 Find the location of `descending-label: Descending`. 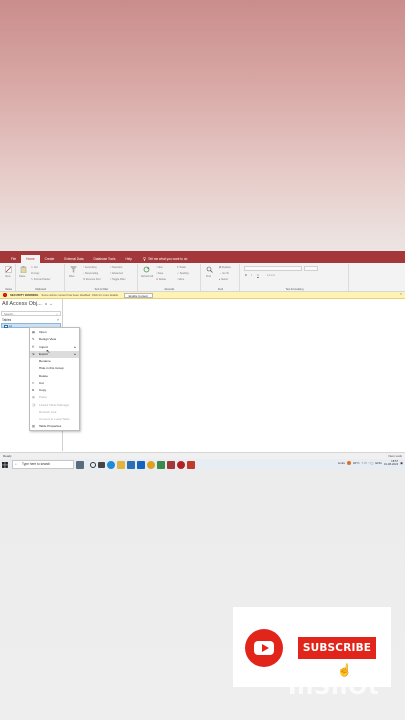

descending-label: Descending is located at coordinates (91, 273).